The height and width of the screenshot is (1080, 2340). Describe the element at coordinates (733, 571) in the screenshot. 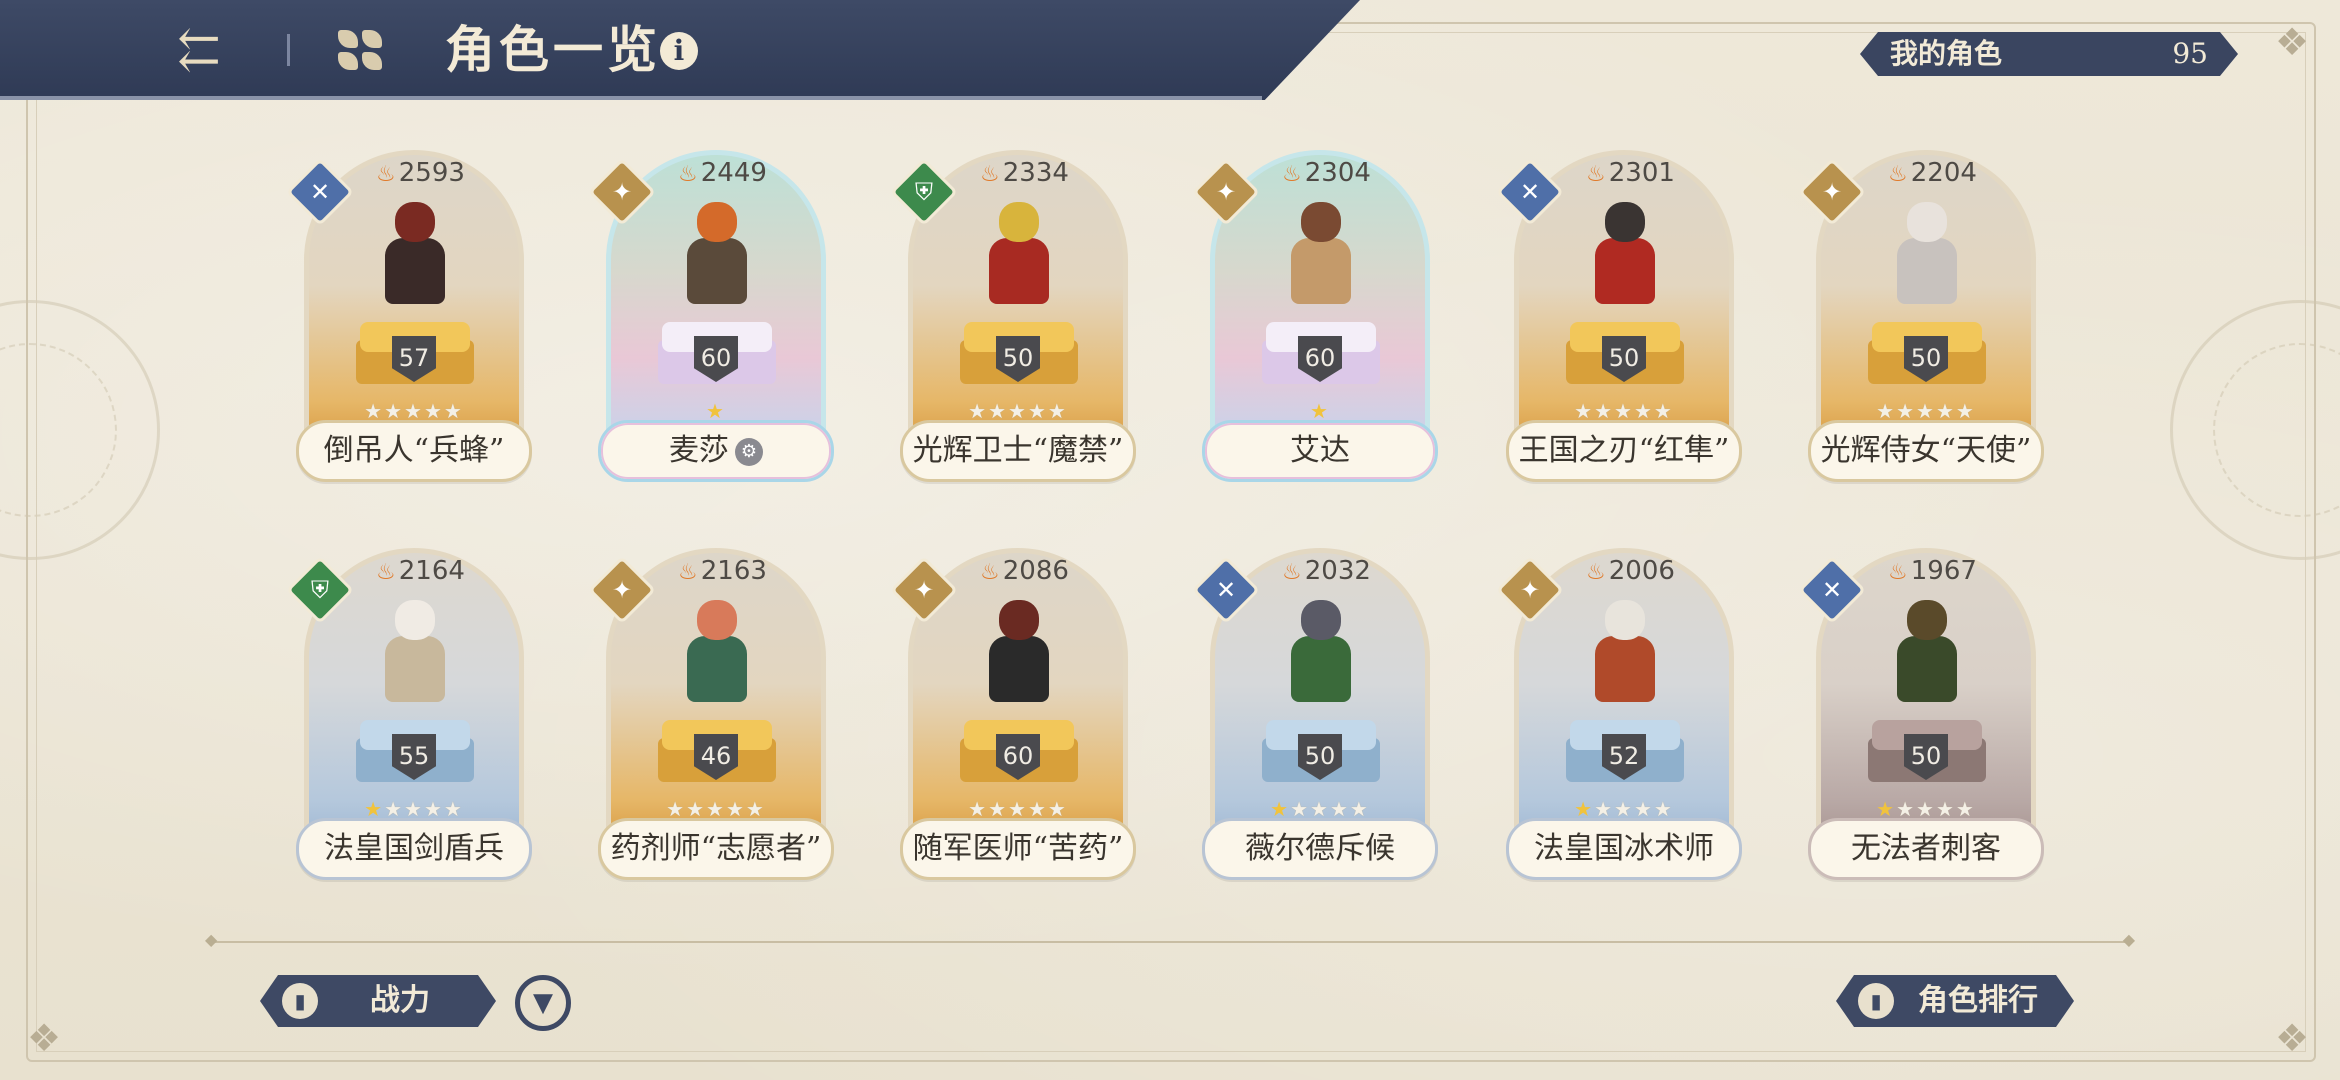

I see `power-number: 2163` at that location.